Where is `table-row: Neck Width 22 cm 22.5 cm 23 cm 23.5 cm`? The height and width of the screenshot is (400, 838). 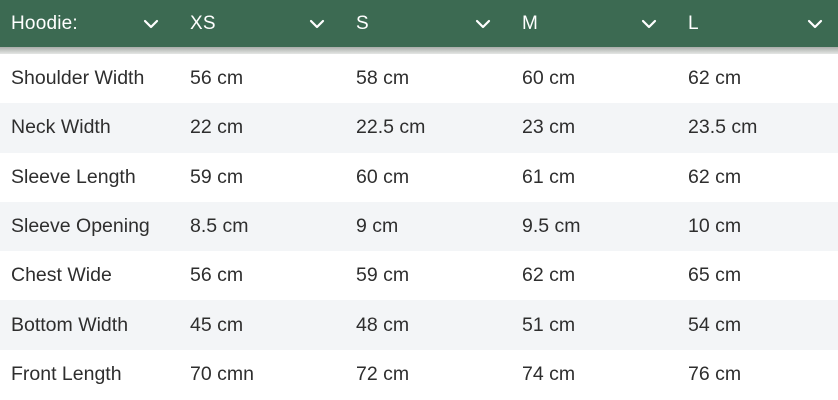
table-row: Neck Width 22 cm 22.5 cm 23 cm 23.5 cm is located at coordinates (419, 128).